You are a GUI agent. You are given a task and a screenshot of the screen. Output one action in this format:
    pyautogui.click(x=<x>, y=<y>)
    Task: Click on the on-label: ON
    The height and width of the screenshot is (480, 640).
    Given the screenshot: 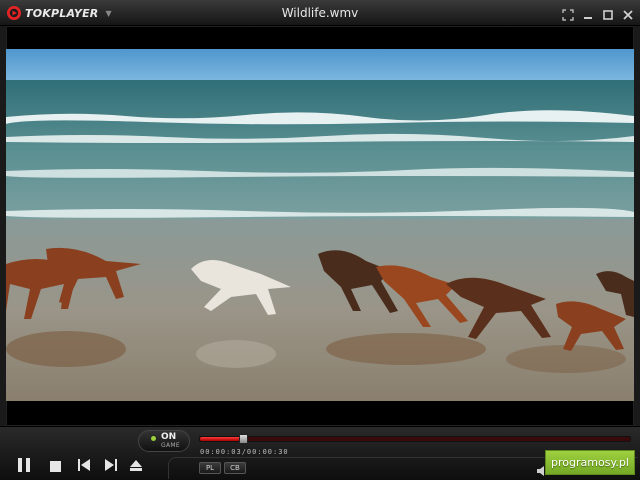 What is the action you would take?
    pyautogui.click(x=169, y=437)
    